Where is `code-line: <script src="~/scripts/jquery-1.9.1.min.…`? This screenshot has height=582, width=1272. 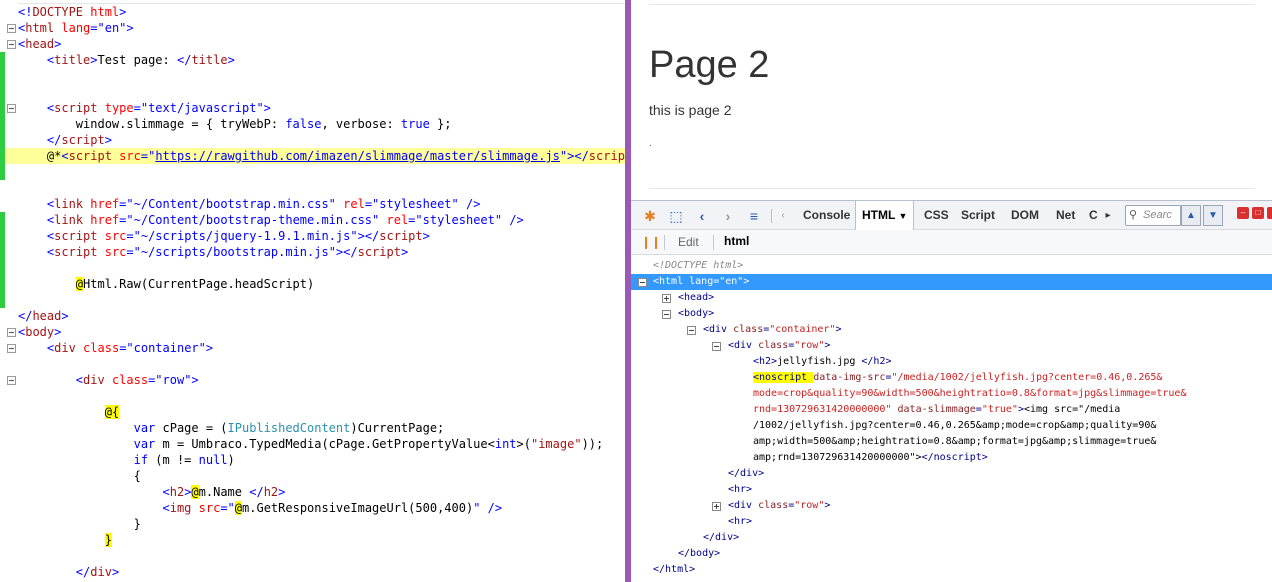
code-line: <script src="~/scripts/jquery-1.9.1.min.… is located at coordinates (312, 236).